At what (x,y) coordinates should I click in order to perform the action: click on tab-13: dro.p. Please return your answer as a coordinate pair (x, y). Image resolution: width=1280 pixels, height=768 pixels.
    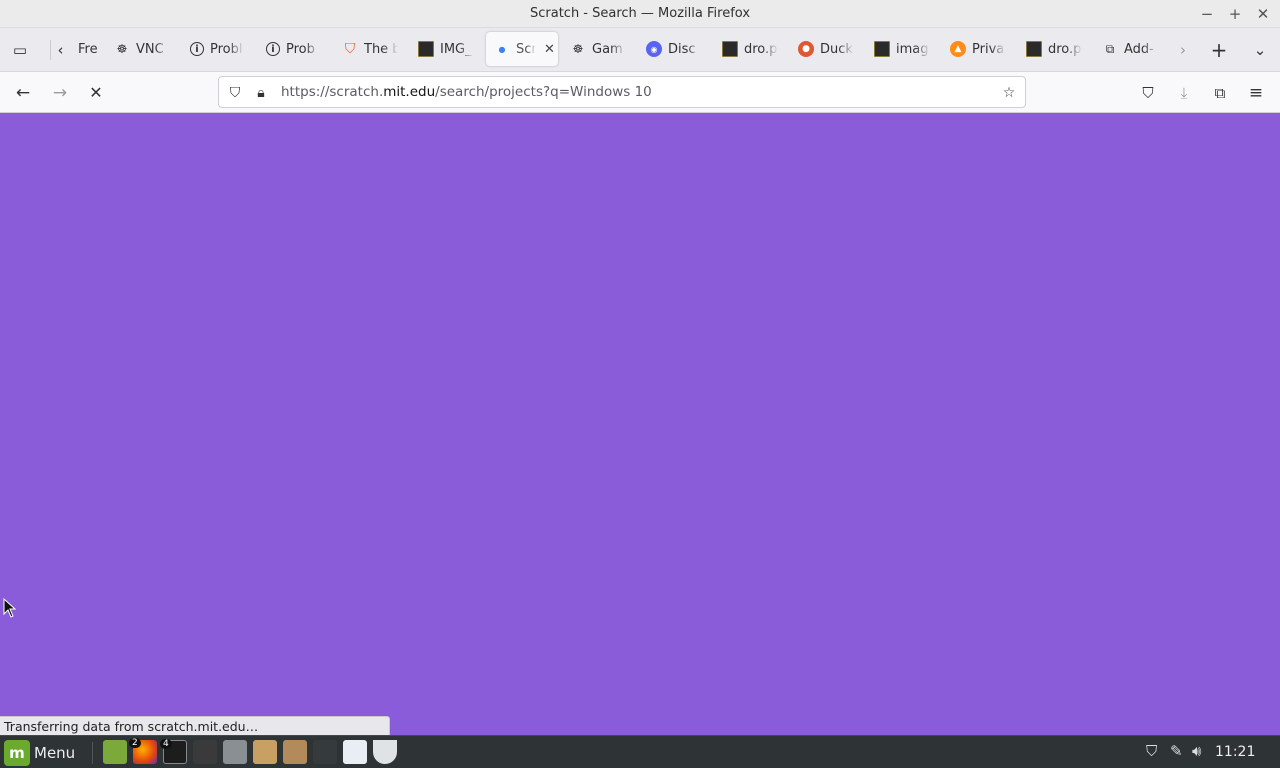
    Looking at the image, I should click on (1054, 49).